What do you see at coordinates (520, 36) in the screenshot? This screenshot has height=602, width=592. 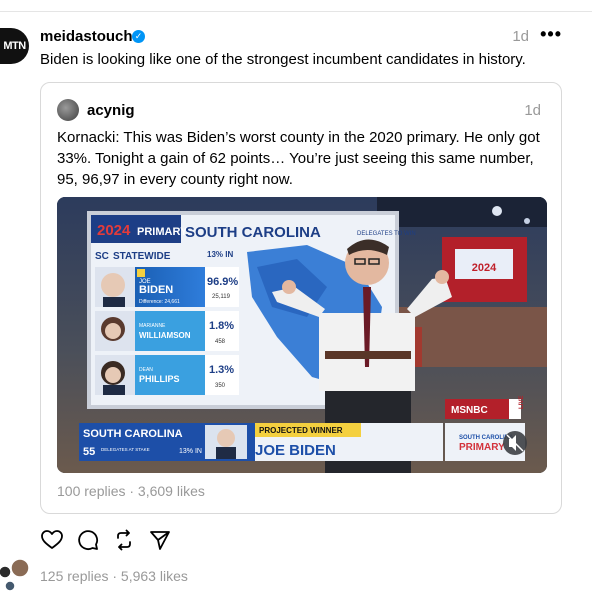 I see `post-time: 1d` at bounding box center [520, 36].